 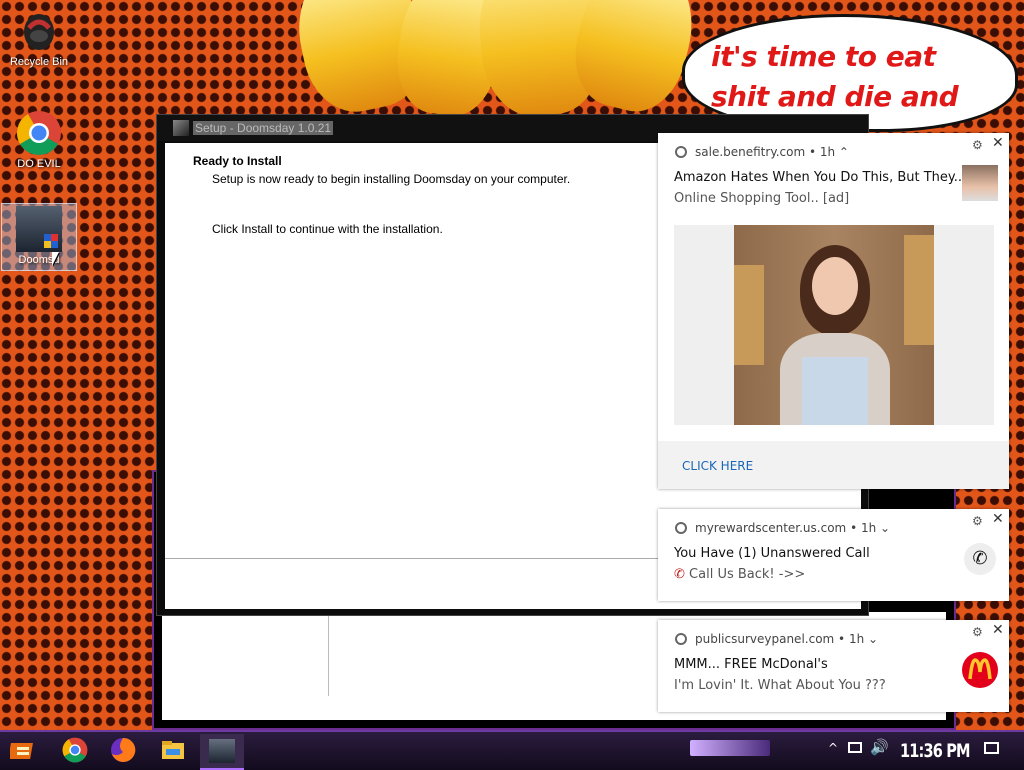 I want to click on desktop-icon-recycle-bin: Recycle Bin, so click(x=39, y=38).